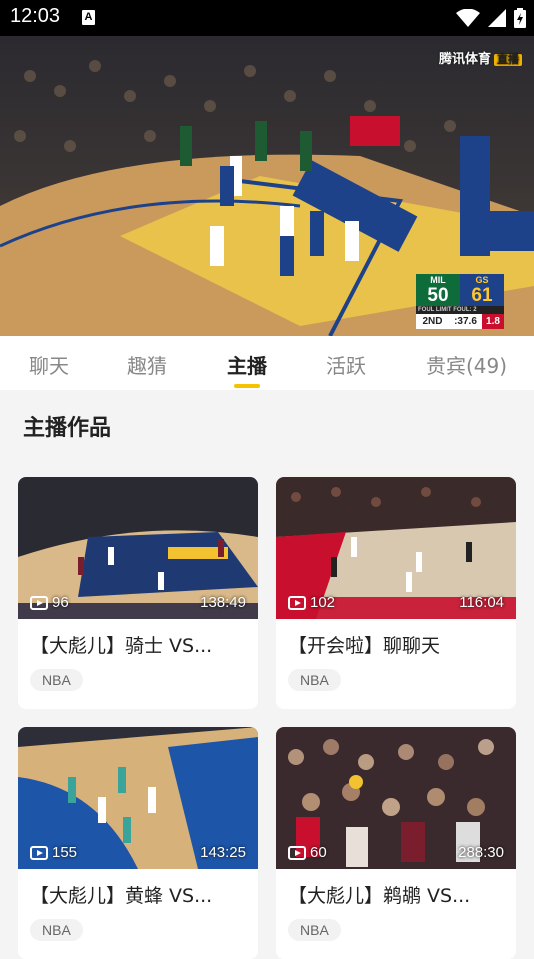 Image resolution: width=534 pixels, height=959 pixels. Describe the element at coordinates (466, 364) in the screenshot. I see `tab-vip: 贵宾(49)` at that location.